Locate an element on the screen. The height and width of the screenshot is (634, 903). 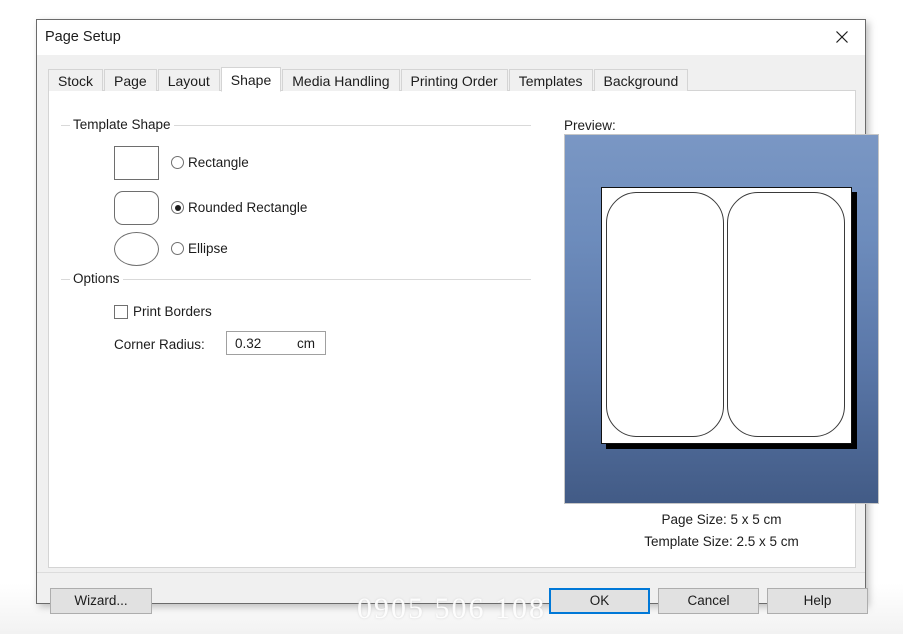
preview-template-right is located at coordinates (786, 314).